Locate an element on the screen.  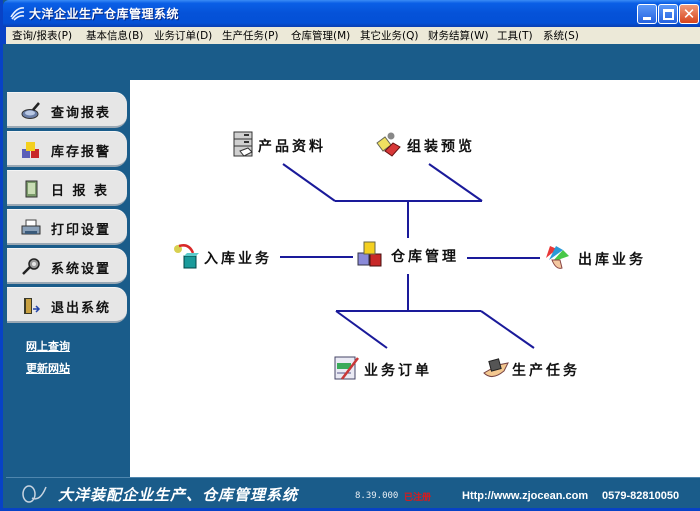
sidebar-button-stock-alarm: 库存报警 is located at coordinates (67, 149).